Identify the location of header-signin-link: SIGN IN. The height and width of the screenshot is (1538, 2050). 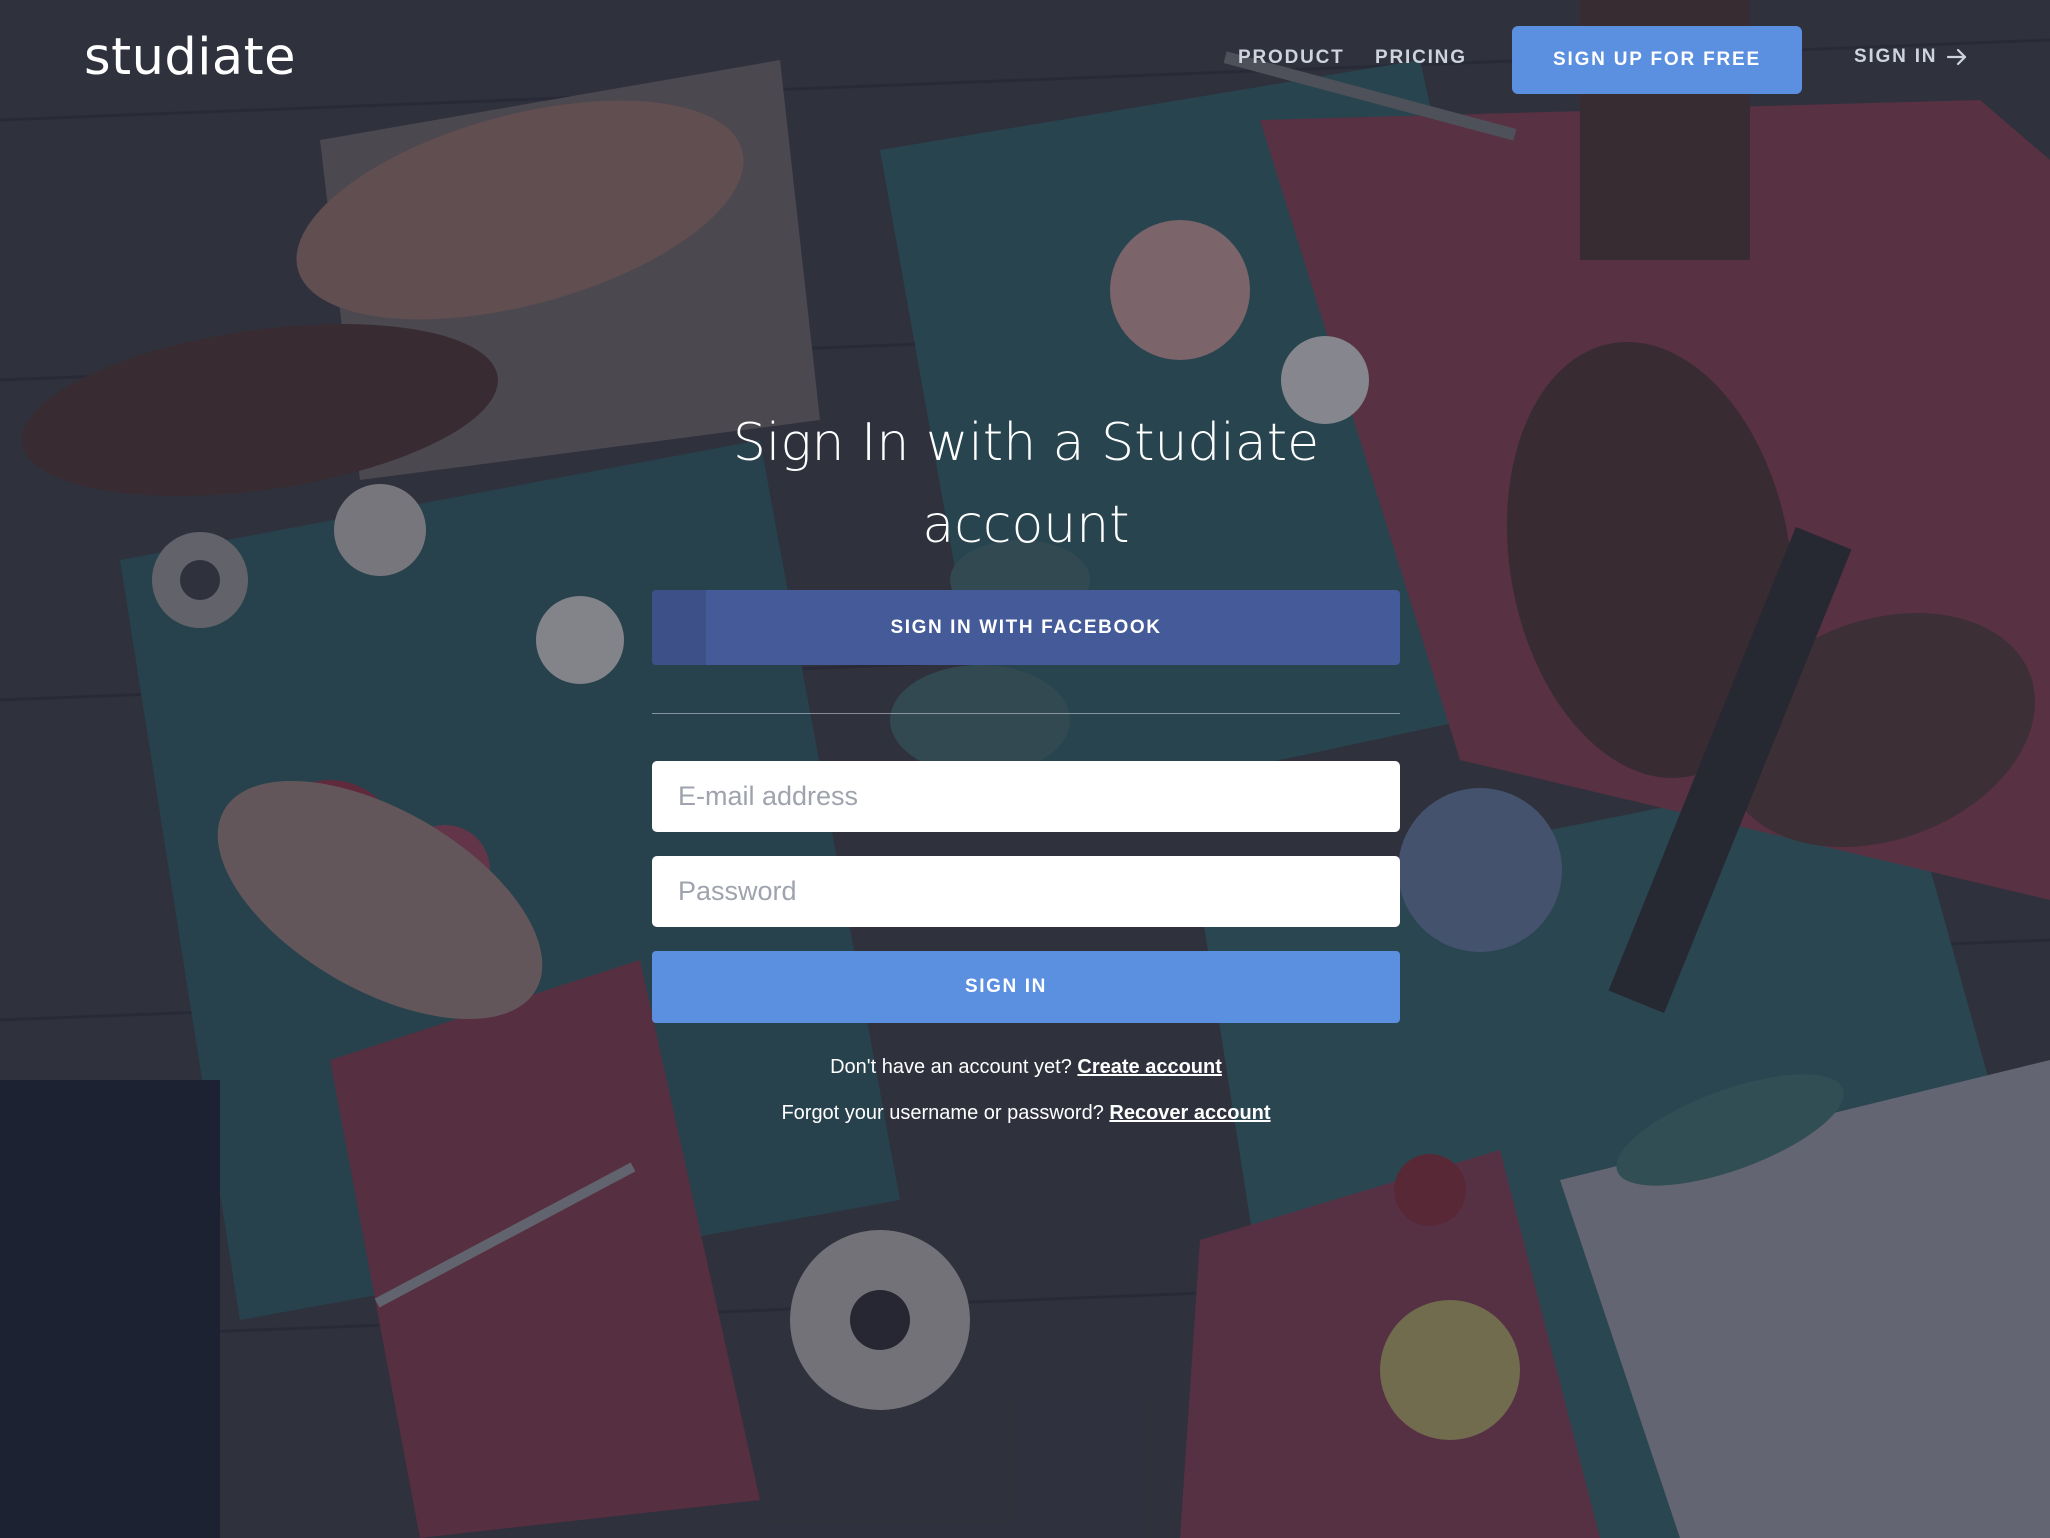
(1910, 57).